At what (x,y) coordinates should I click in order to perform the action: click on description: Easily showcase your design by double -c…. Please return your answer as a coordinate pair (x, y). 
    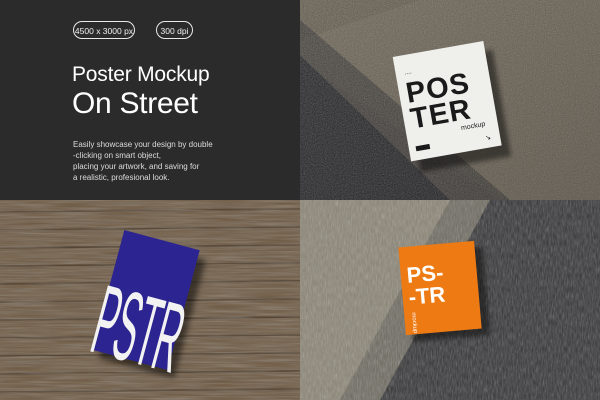
    Looking at the image, I should click on (178, 161).